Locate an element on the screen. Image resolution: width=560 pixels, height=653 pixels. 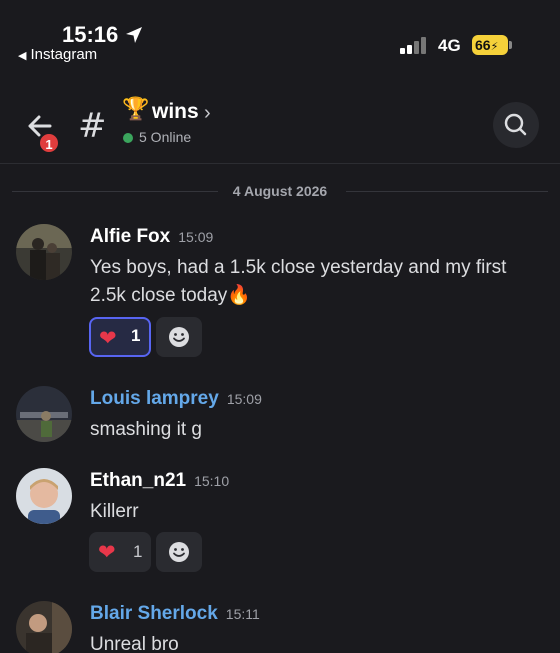
channel-header: 1 # 🏆 wins › 5 Online is located at coordinates (280, 126).